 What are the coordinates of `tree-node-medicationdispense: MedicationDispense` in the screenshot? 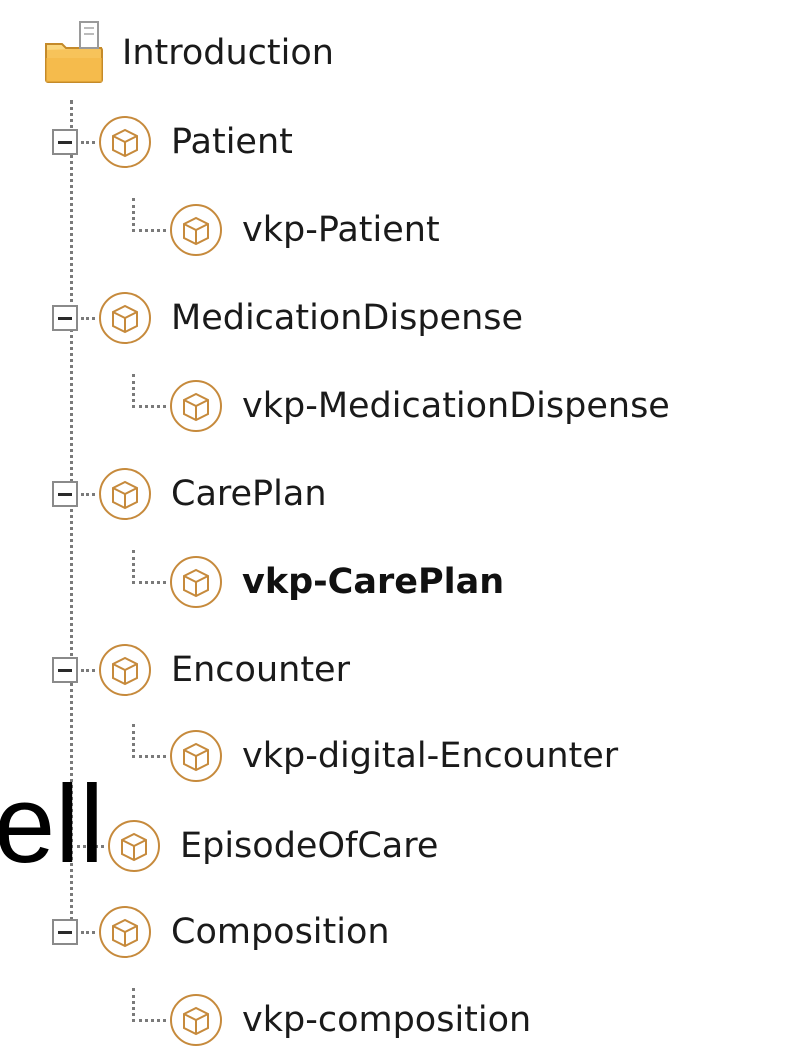 It's located at (287, 318).